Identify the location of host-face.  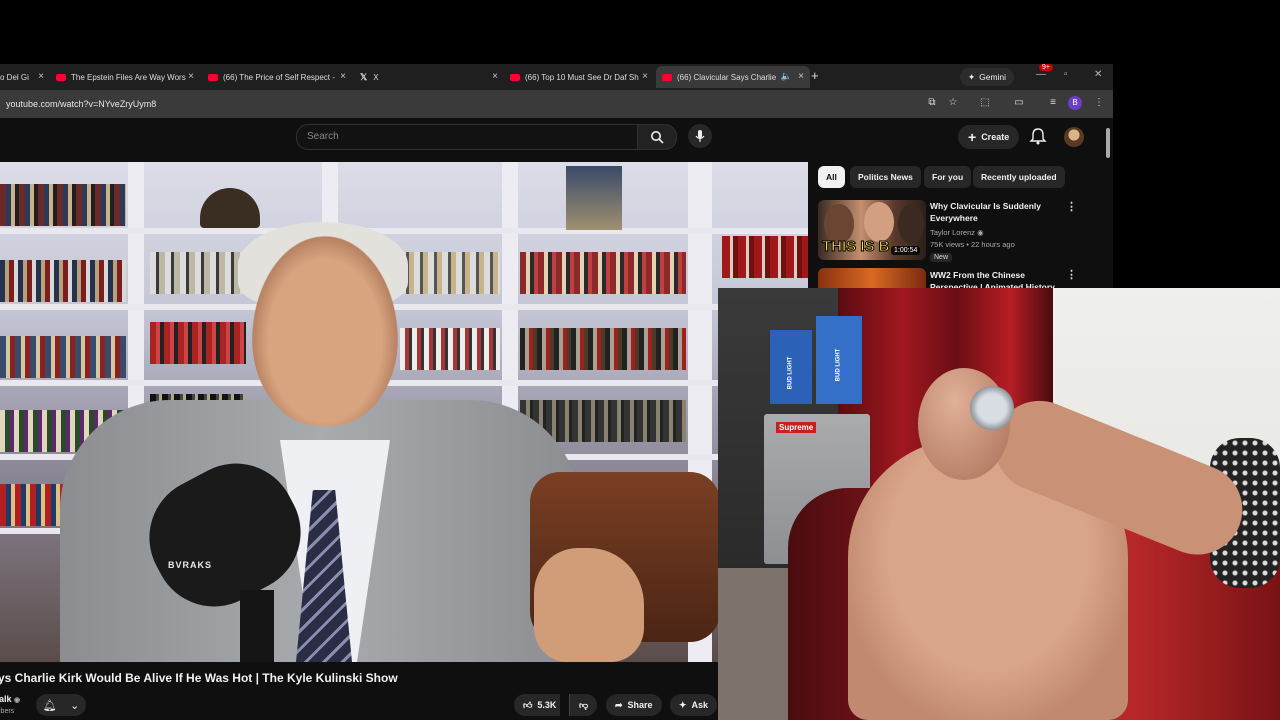
(325, 331).